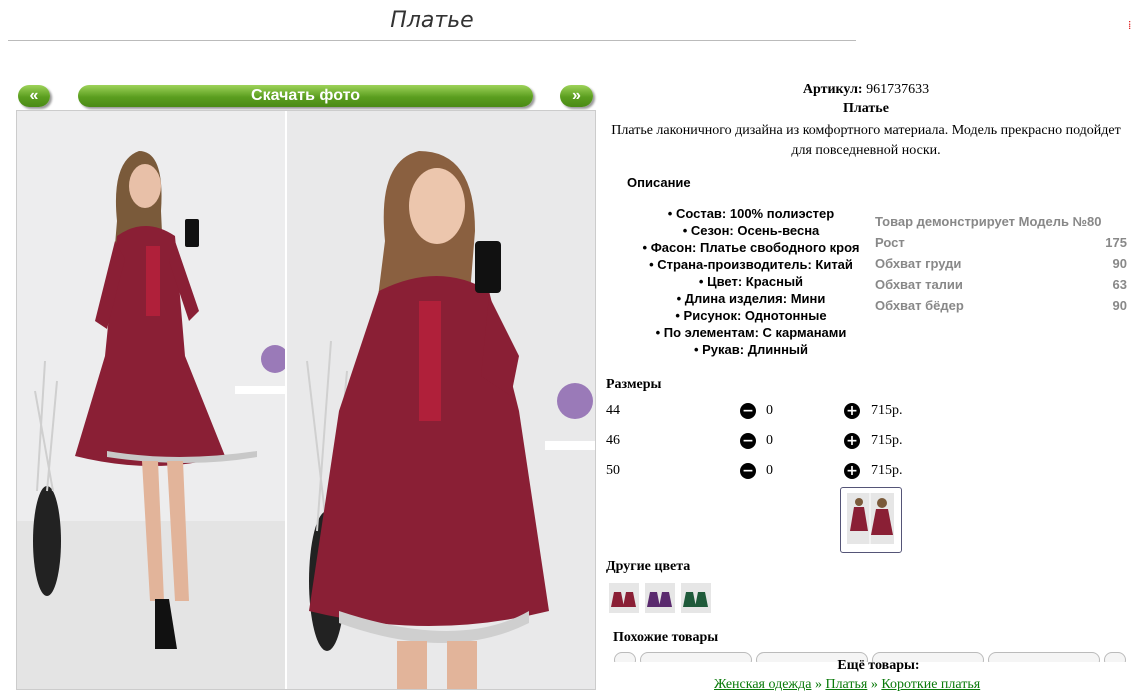 Image resolution: width=1134 pixels, height=693 pixels. I want to click on feature-item: • Цвет: Красный, so click(751, 281).